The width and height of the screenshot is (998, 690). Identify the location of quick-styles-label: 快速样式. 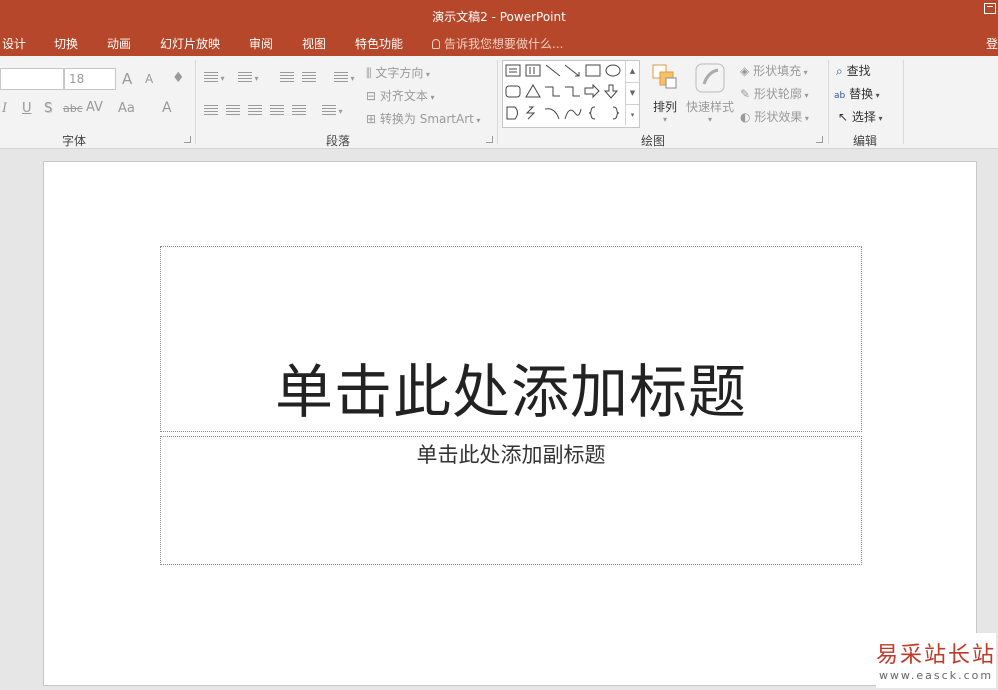
(709, 107).